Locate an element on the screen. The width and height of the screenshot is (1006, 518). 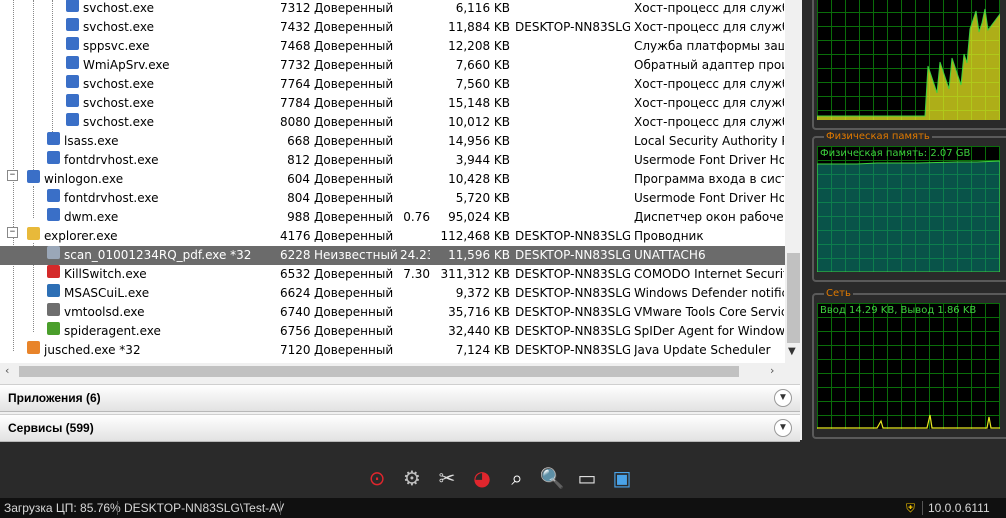
search-window-icon: ⌕ is located at coordinates (517, 478).